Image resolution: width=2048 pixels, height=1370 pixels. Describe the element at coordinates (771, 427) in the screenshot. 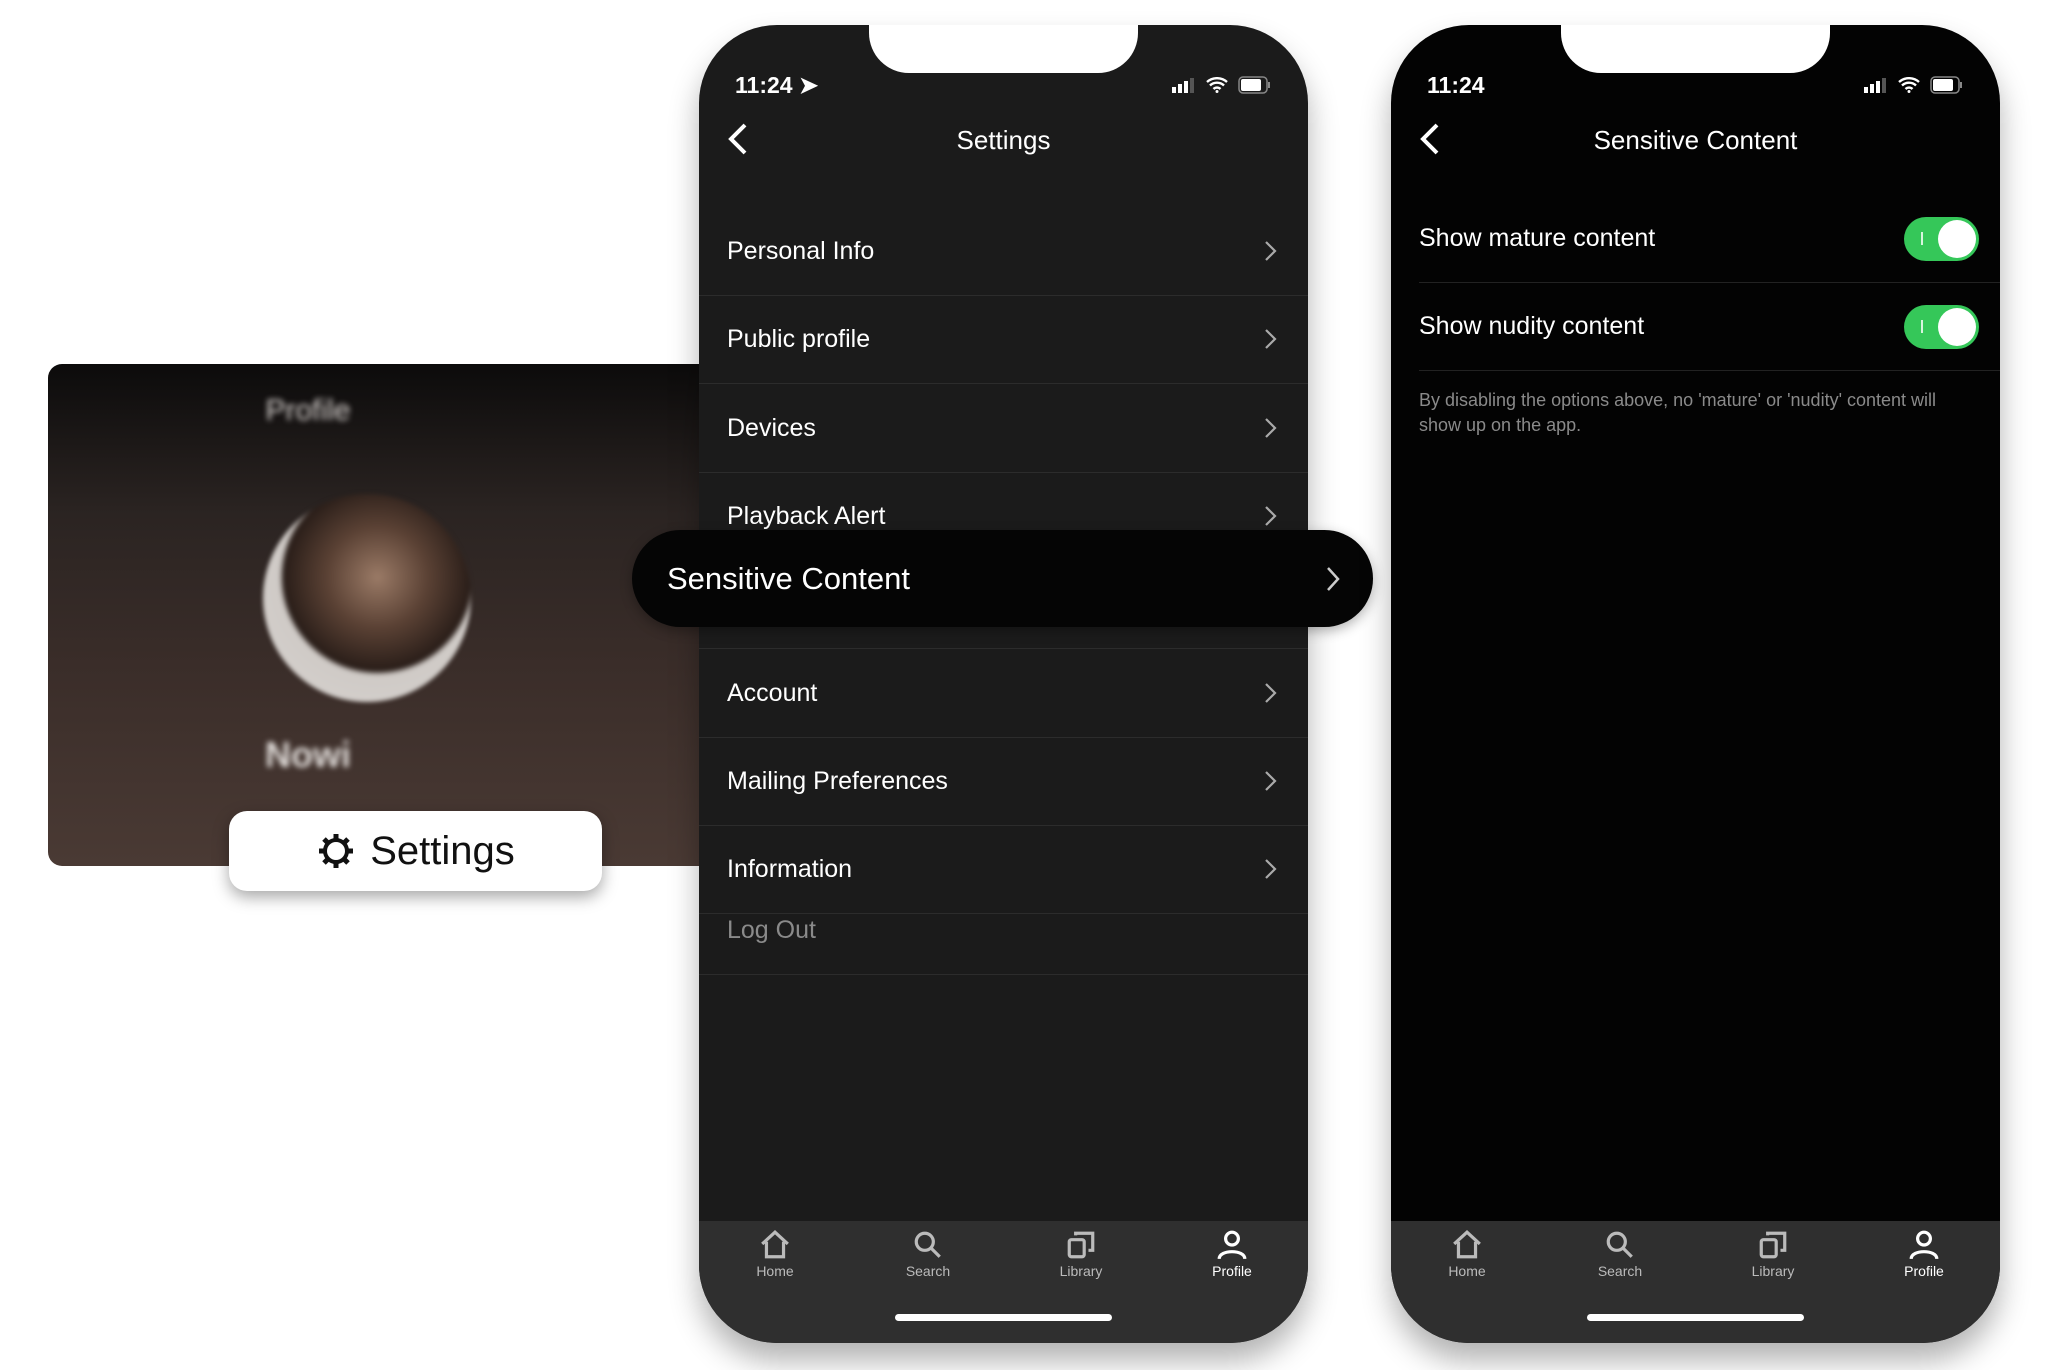

I see `settings-item-label: Devices` at that location.